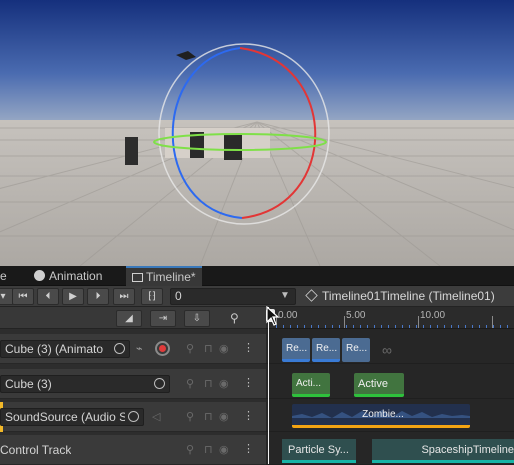 This screenshot has width=514, height=465. I want to click on tab-scene: e, so click(3, 276).